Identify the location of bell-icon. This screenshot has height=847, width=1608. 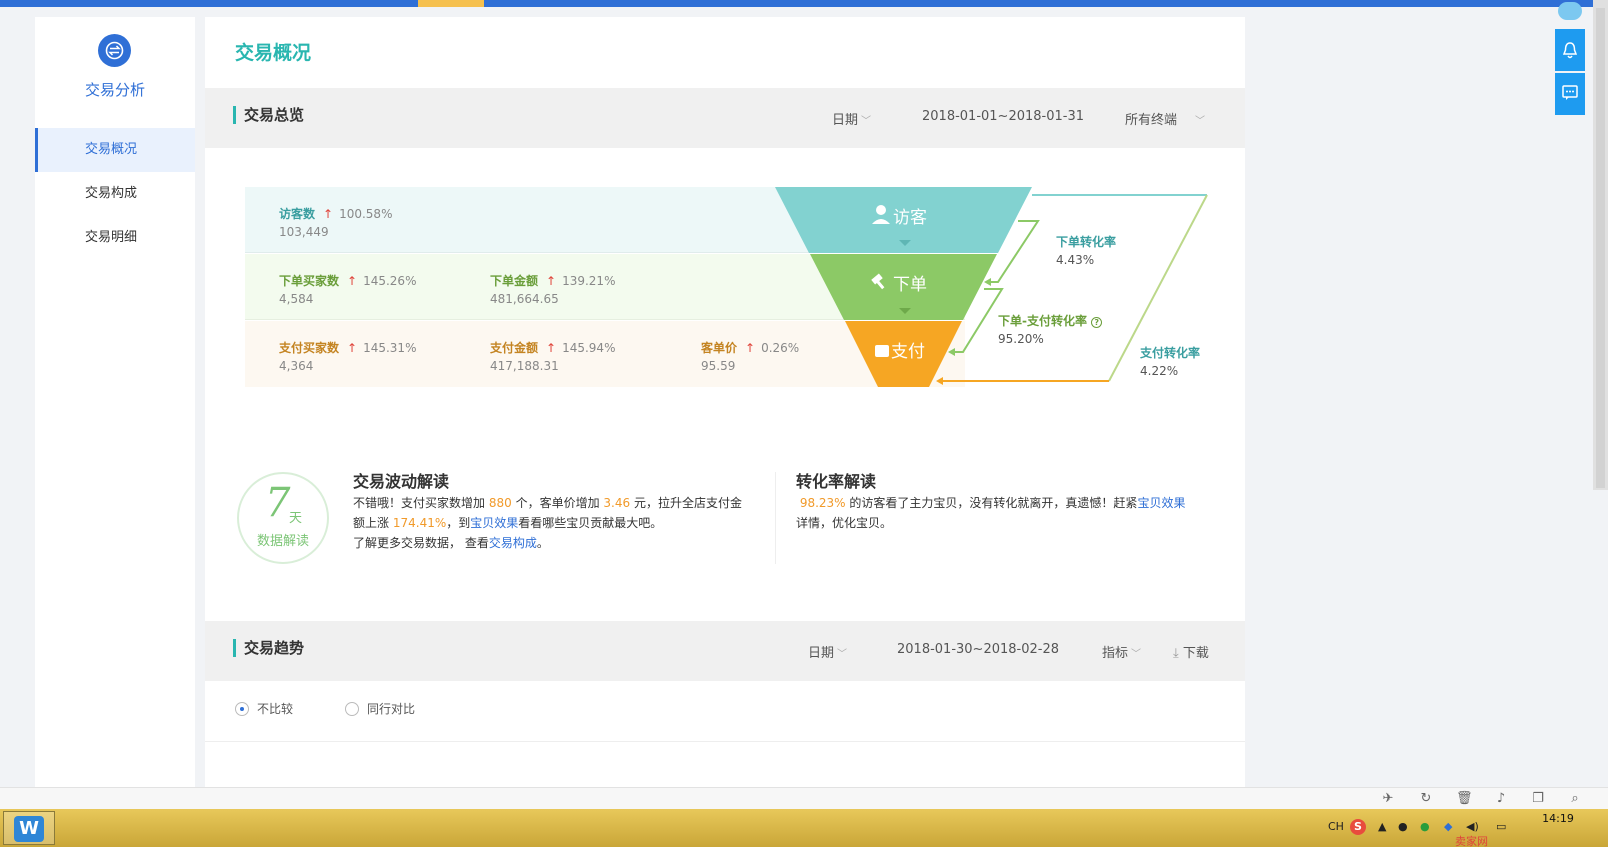
(1570, 50).